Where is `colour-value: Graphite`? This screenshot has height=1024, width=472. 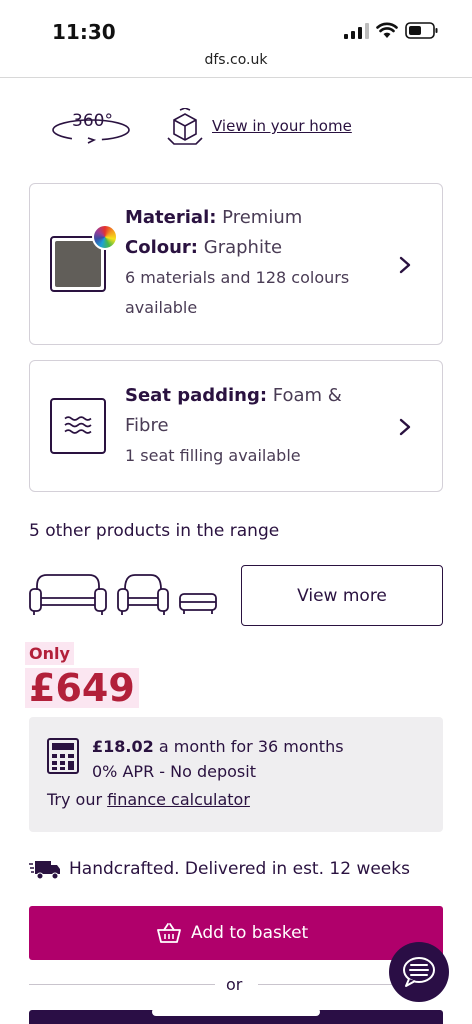
colour-value: Graphite is located at coordinates (243, 247).